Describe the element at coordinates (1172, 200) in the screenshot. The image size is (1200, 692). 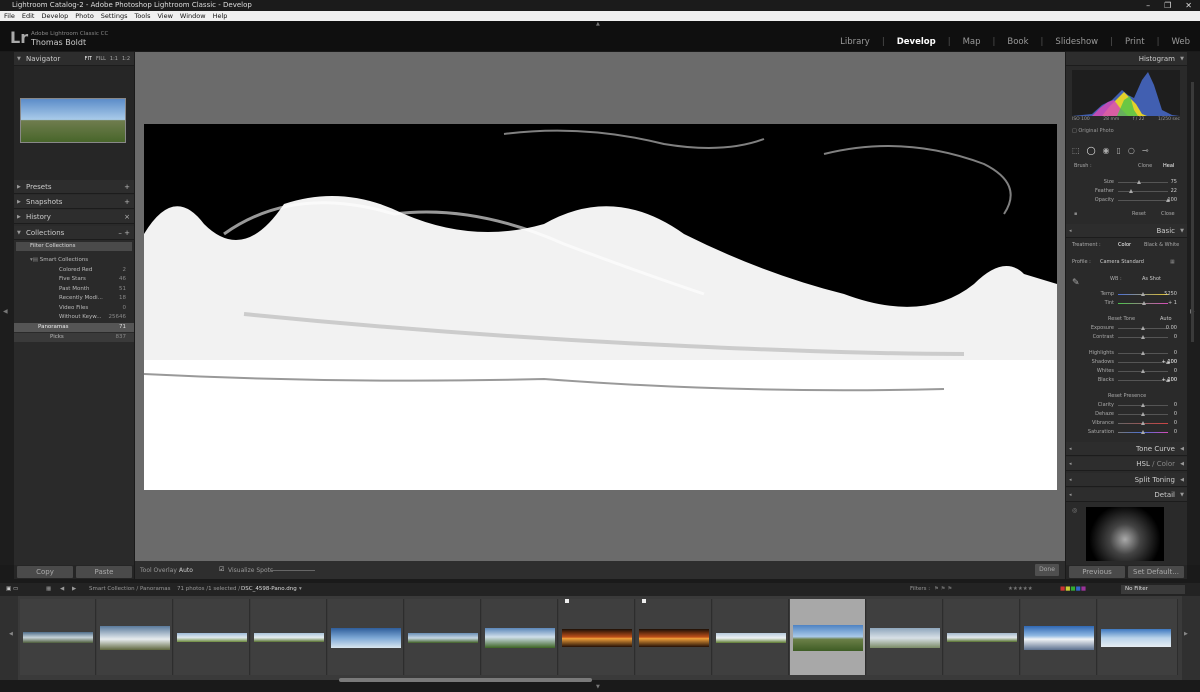
I see `opacity-value: 100` at that location.